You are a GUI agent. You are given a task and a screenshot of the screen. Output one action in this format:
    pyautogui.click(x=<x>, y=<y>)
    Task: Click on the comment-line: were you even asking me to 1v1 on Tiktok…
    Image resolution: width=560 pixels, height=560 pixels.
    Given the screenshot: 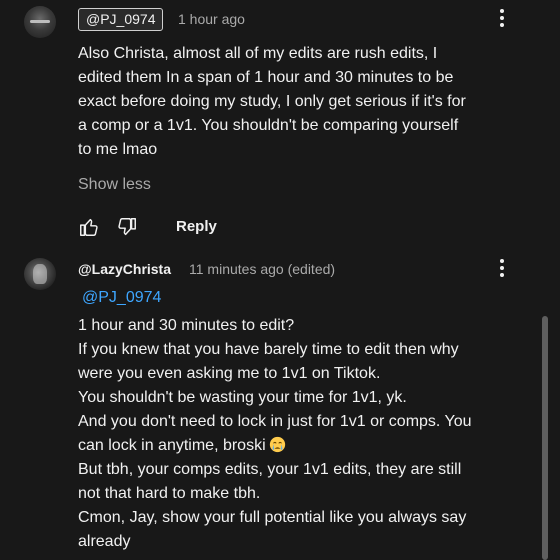 What is the action you would take?
    pyautogui.click(x=229, y=373)
    